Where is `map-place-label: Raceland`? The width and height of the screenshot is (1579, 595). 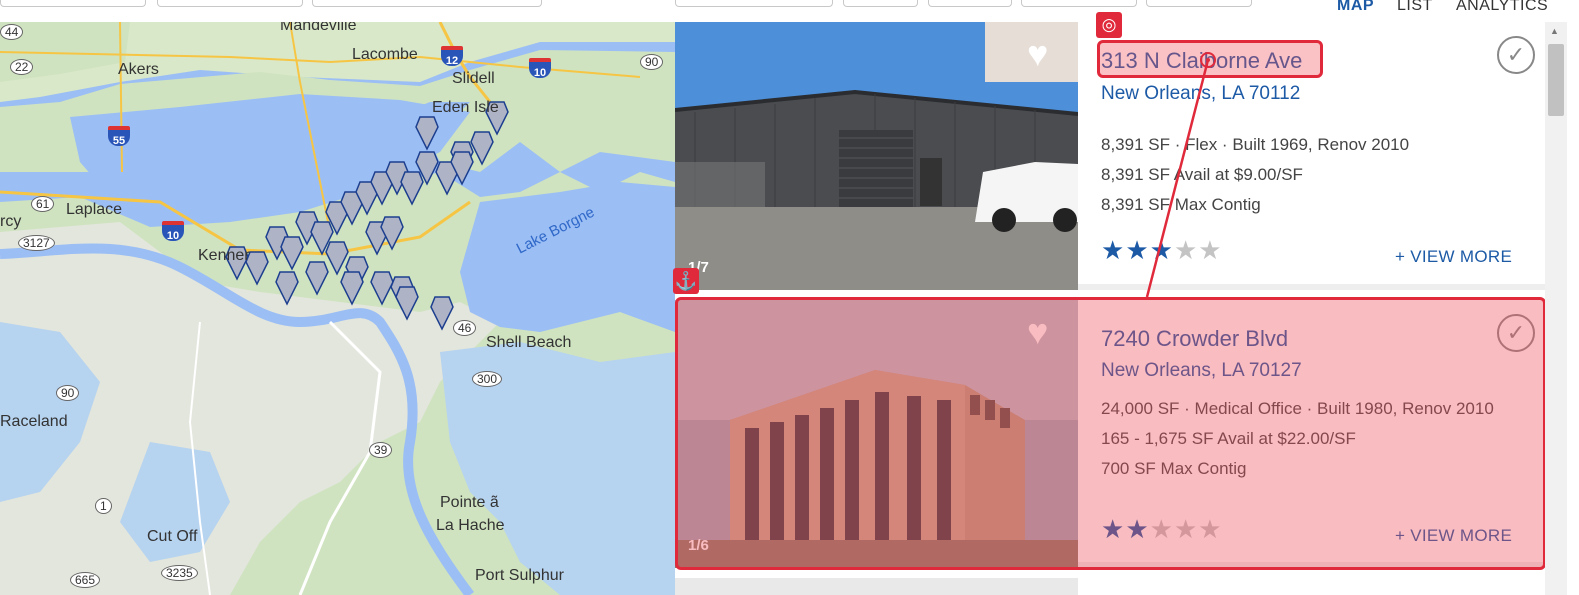
map-place-label: Raceland is located at coordinates (34, 421).